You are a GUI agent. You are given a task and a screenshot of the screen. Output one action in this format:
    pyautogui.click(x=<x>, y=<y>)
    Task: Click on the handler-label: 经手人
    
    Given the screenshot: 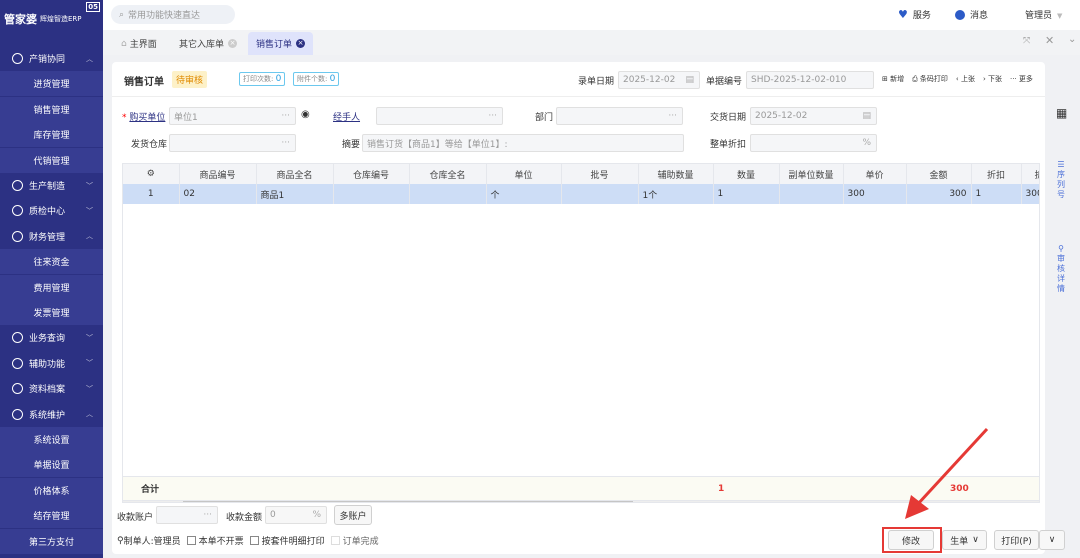 What is the action you would take?
    pyautogui.click(x=346, y=116)
    